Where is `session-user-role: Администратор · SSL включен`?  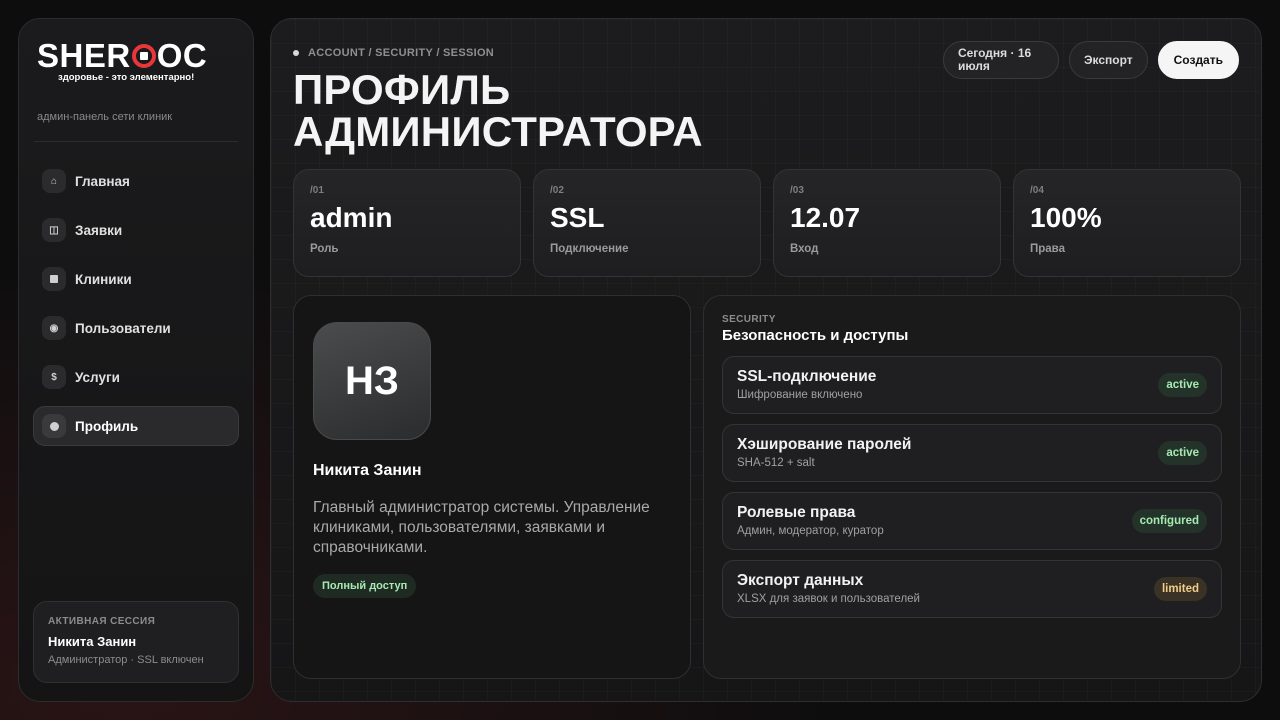 session-user-role: Администратор · SSL включен is located at coordinates (126, 660).